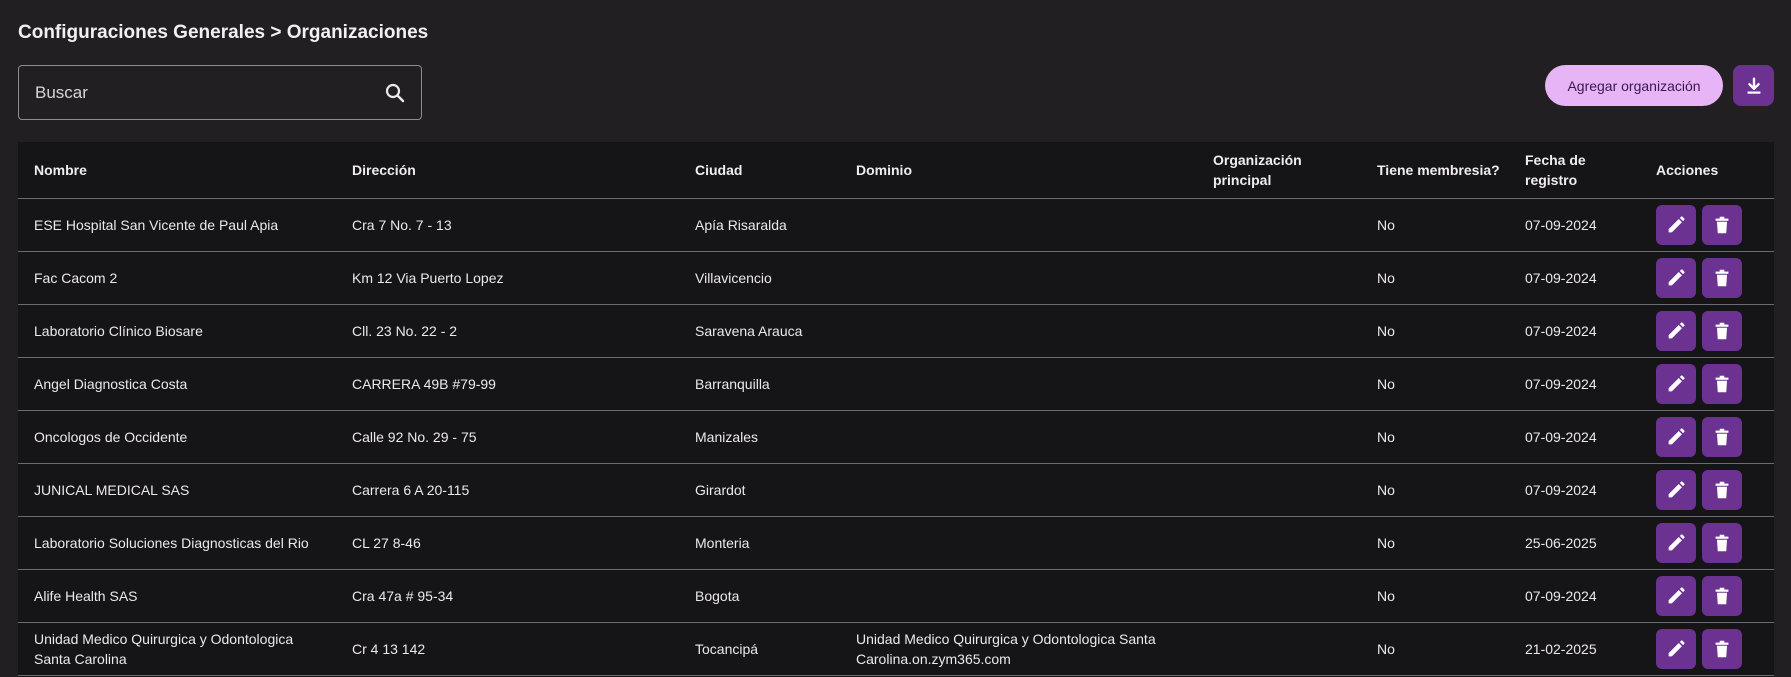 The width and height of the screenshot is (1791, 677). I want to click on search-box, so click(220, 92).